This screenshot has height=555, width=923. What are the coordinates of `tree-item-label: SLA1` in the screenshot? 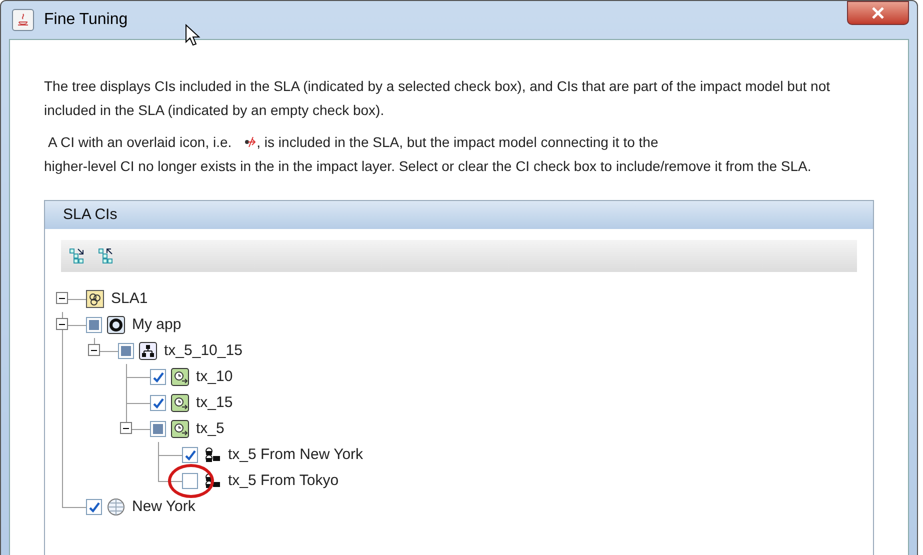 It's located at (129, 299).